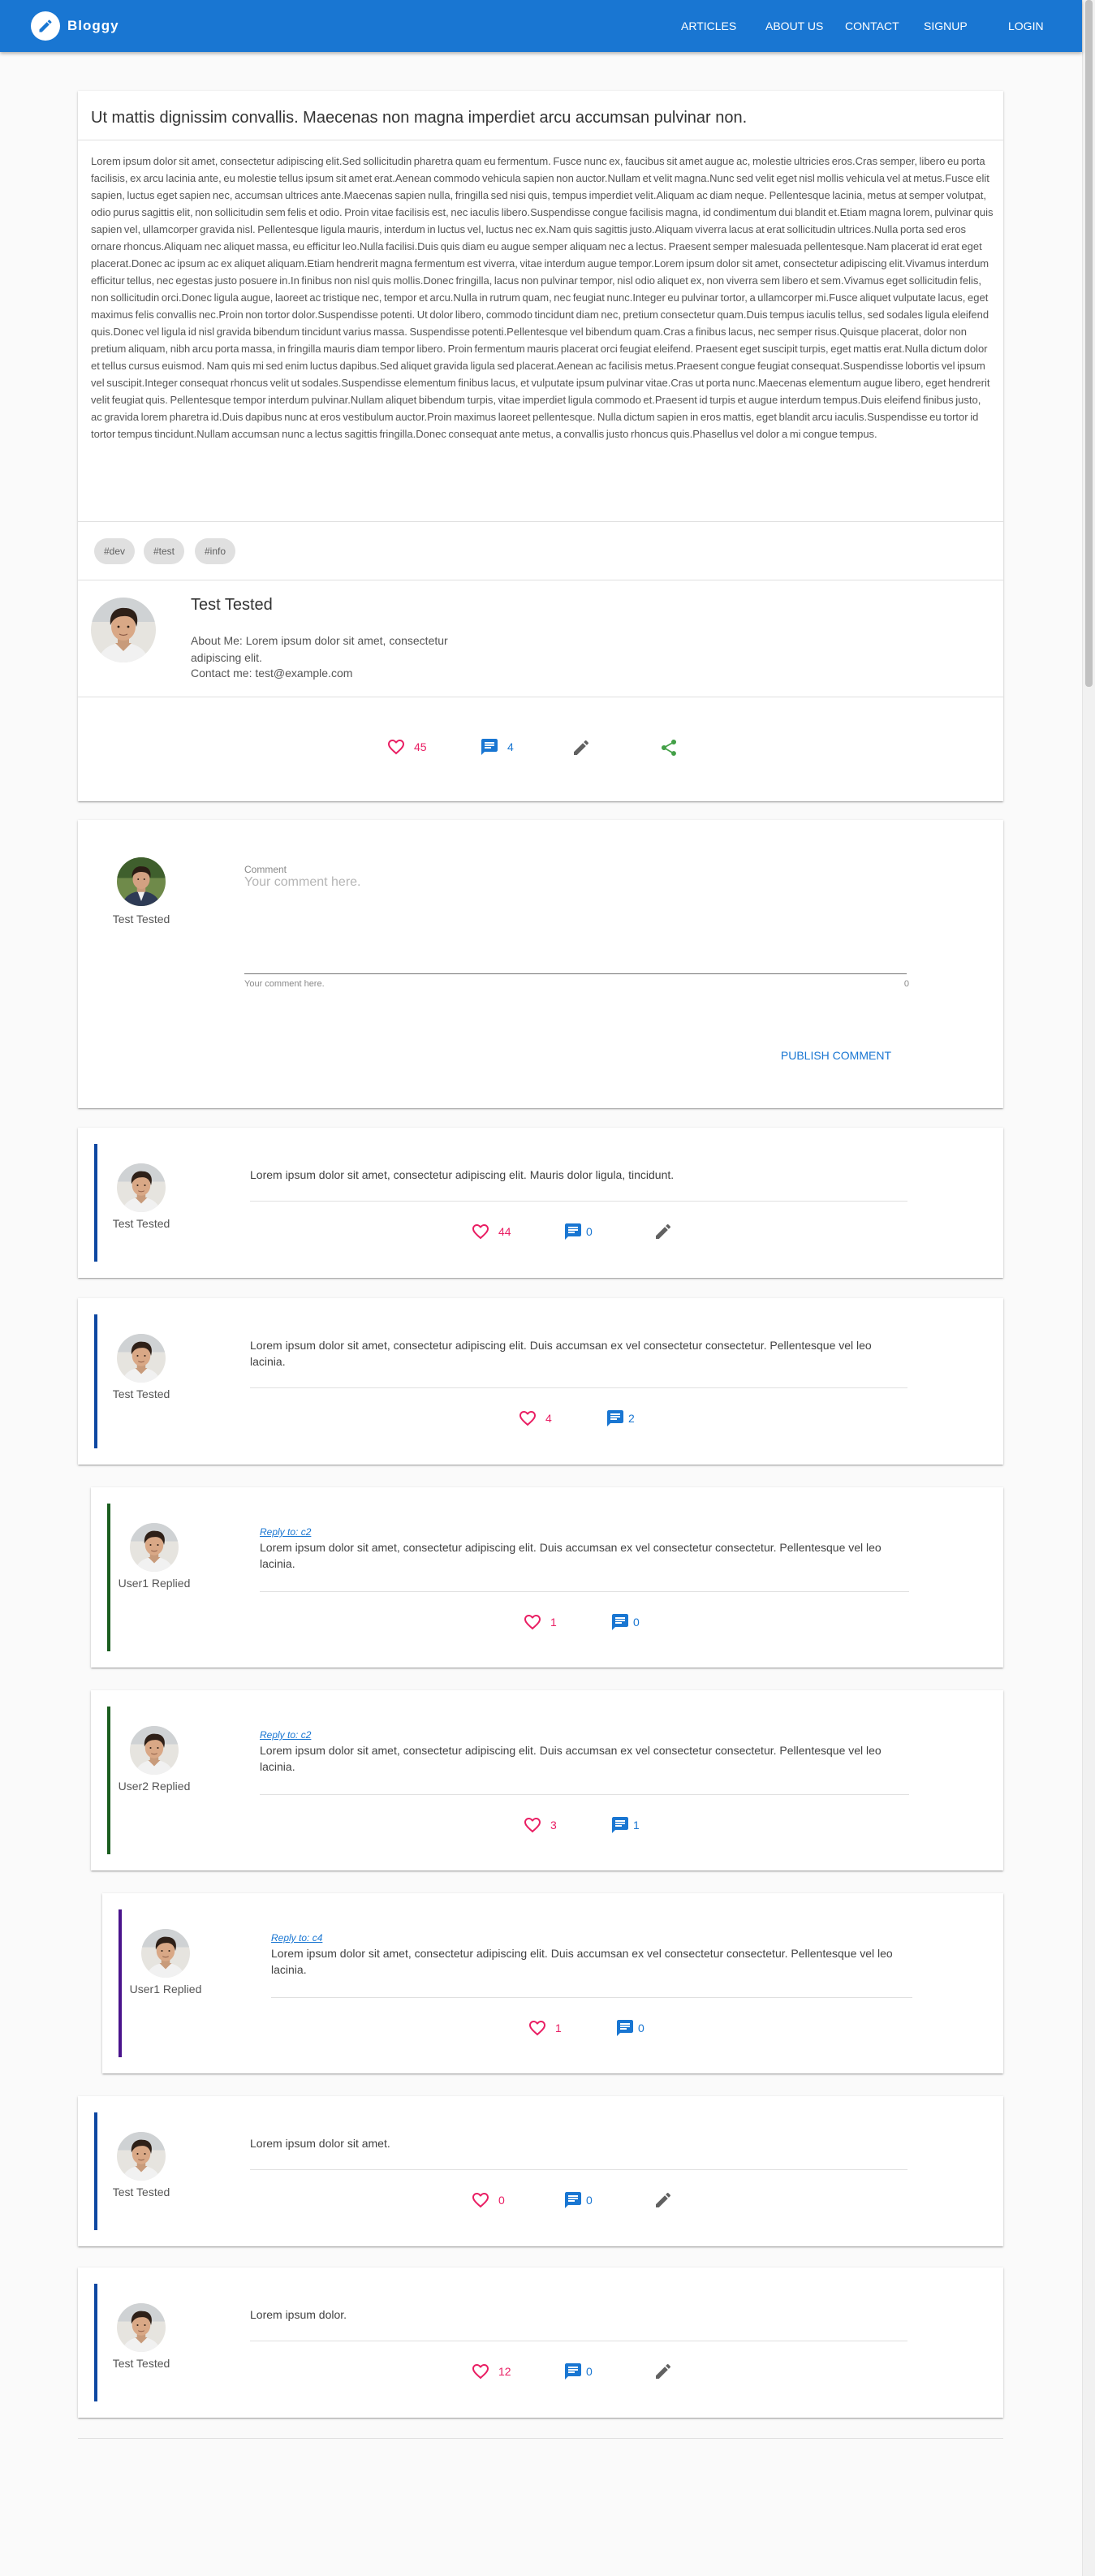  What do you see at coordinates (669, 747) in the screenshot?
I see `share-button` at bounding box center [669, 747].